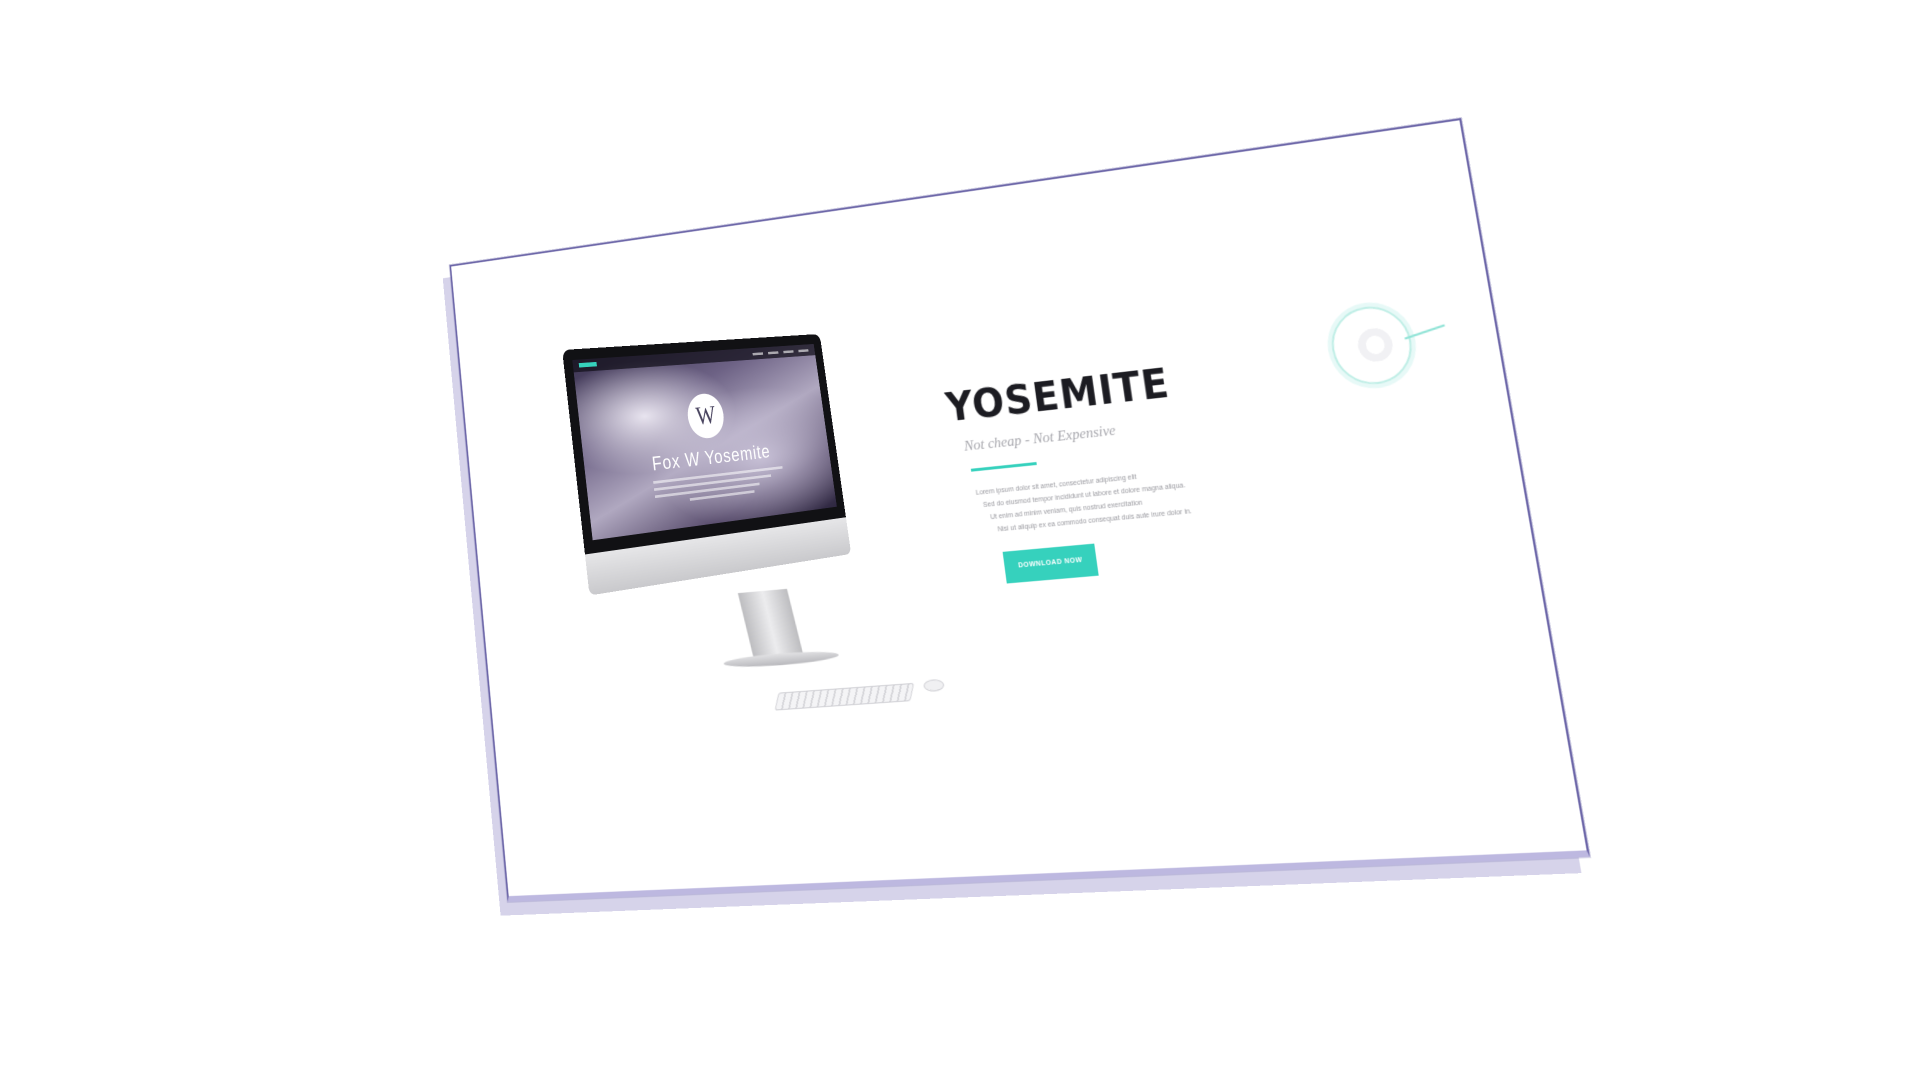 The image size is (1920, 1080). Describe the element at coordinates (1372, 345) in the screenshot. I see `target-icon` at that location.